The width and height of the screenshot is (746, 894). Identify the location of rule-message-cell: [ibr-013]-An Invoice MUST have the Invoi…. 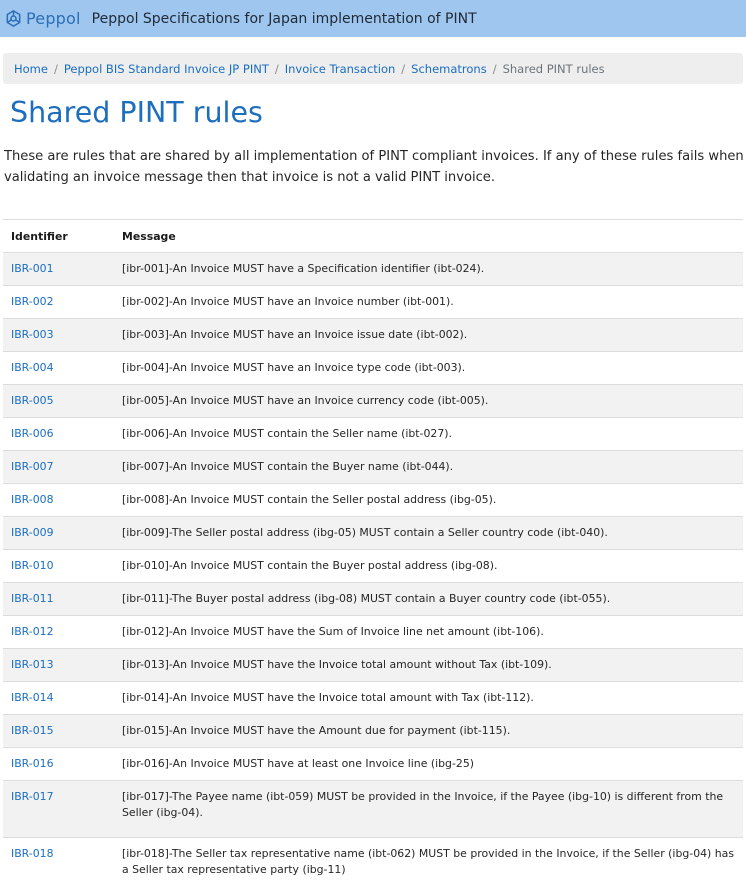
(428, 665).